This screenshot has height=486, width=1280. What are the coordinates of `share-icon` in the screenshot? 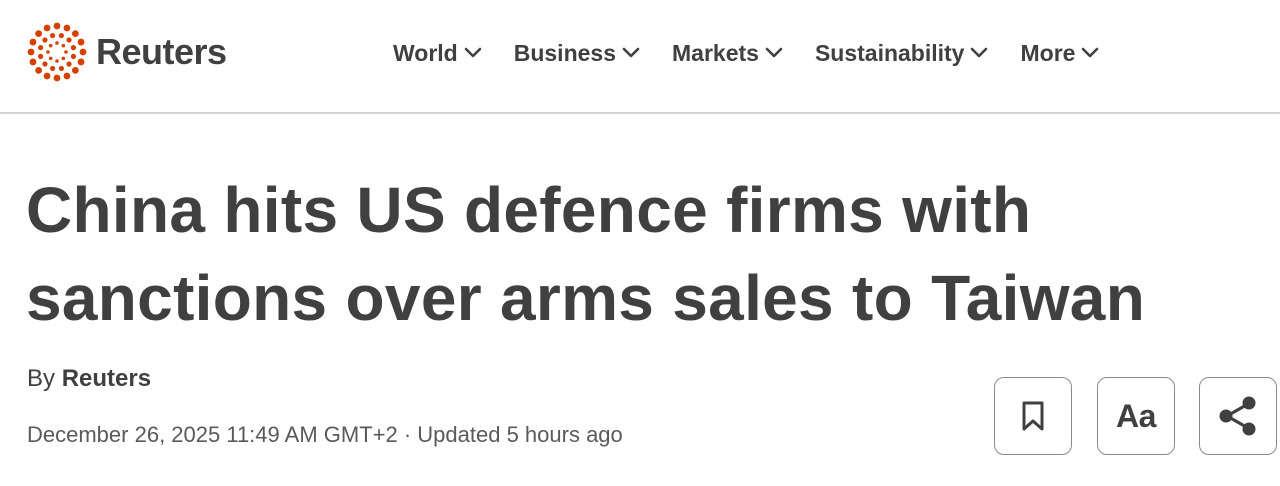 It's located at (1237, 416).